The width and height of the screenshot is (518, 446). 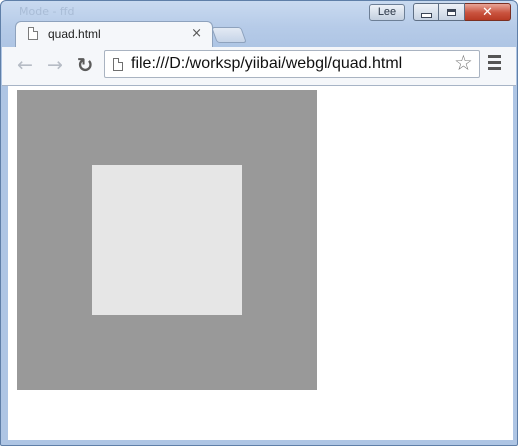 What do you see at coordinates (74, 34) in the screenshot?
I see `tab-title: quad.html` at bounding box center [74, 34].